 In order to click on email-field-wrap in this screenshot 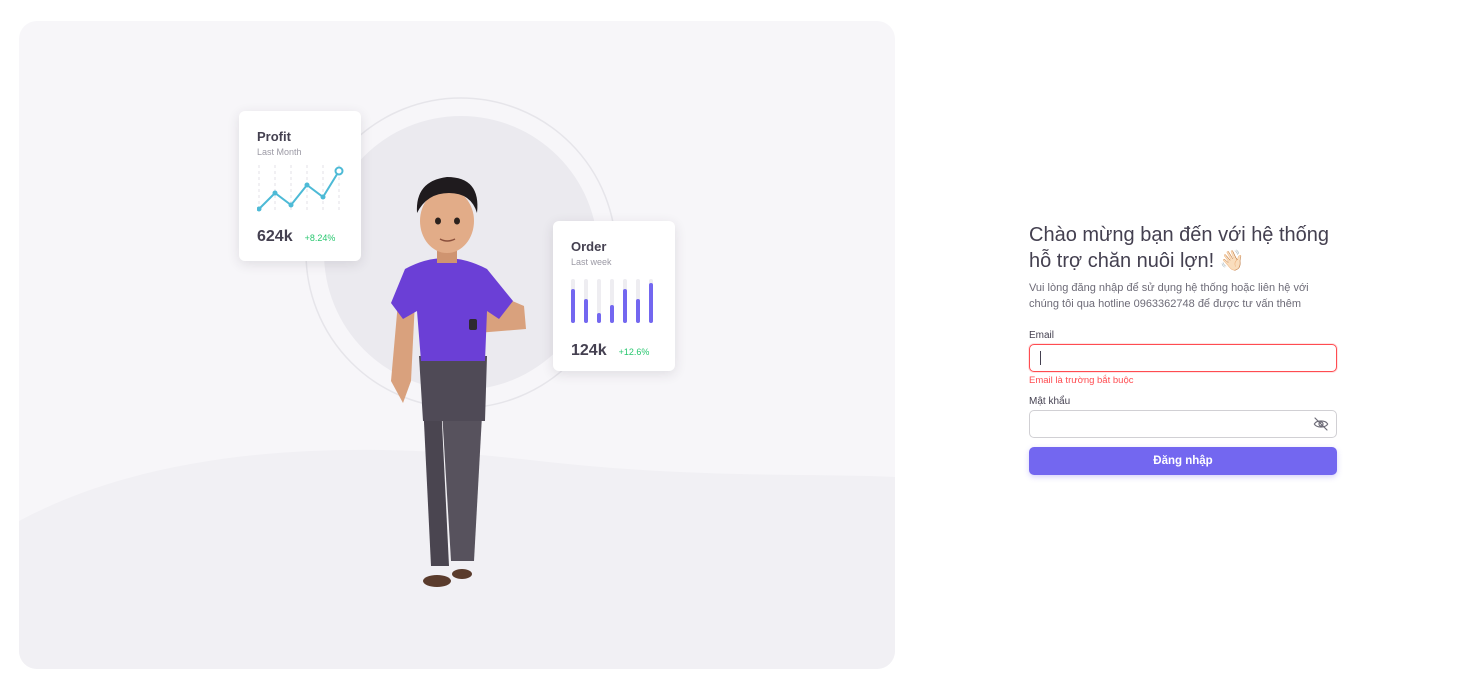, I will do `click(1183, 358)`.